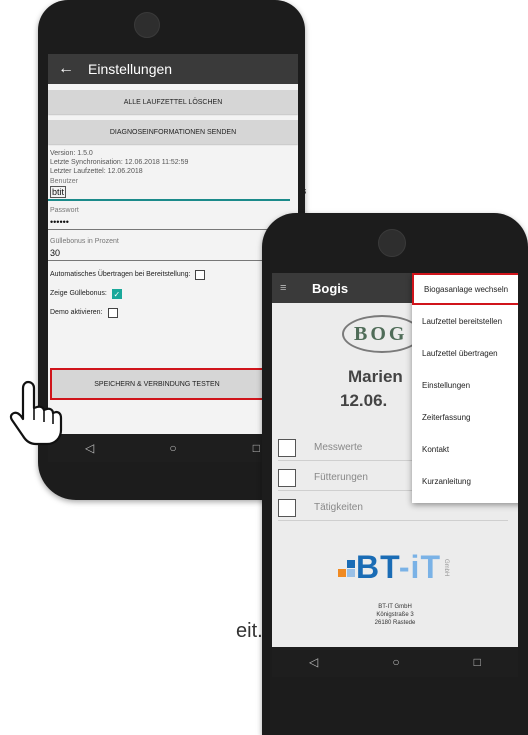  What do you see at coordinates (289, 288) in the screenshot?
I see `hamburger-menu-icon: ≡` at bounding box center [289, 288].